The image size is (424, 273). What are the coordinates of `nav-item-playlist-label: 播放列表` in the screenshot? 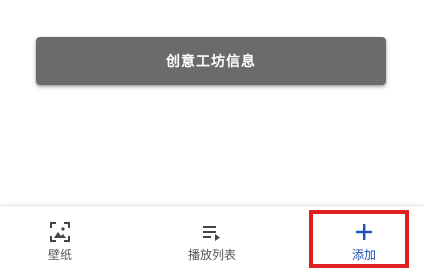 It's located at (211, 255).